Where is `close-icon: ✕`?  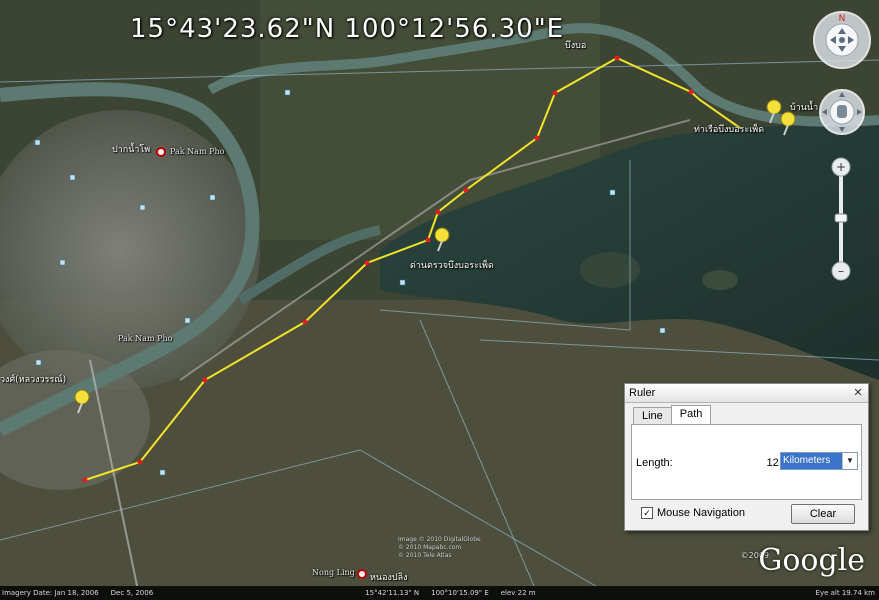
close-icon: ✕ is located at coordinates (858, 393).